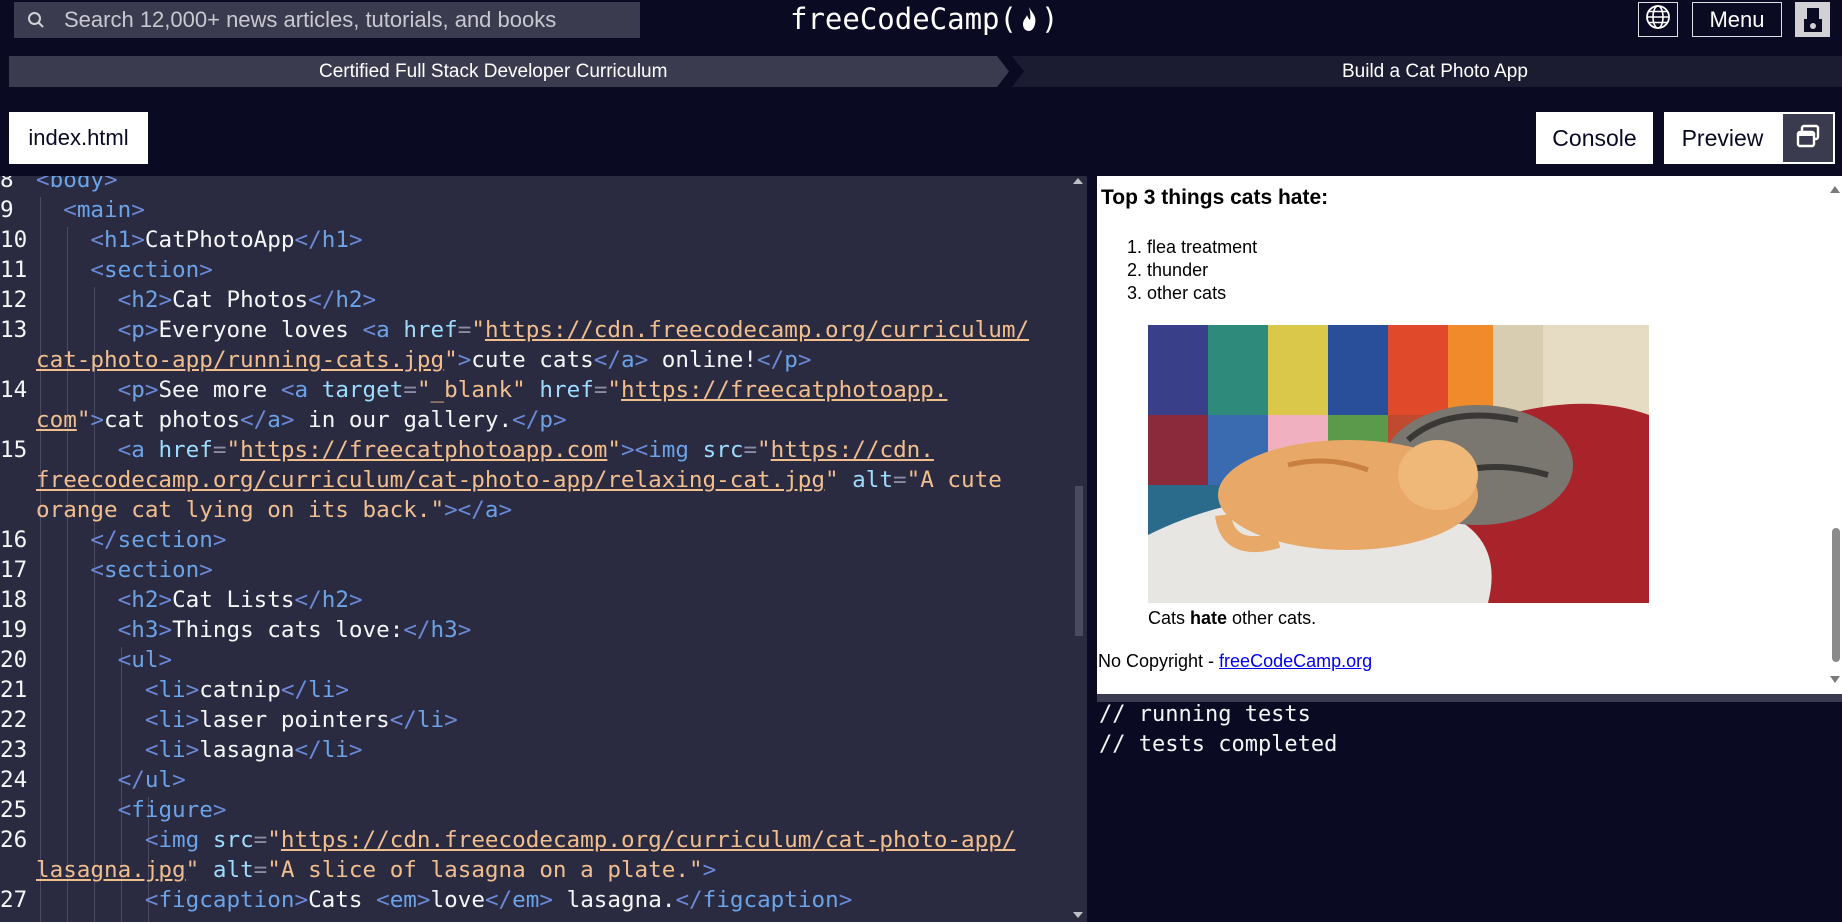  I want to click on preview-console-divider, so click(1469, 698).